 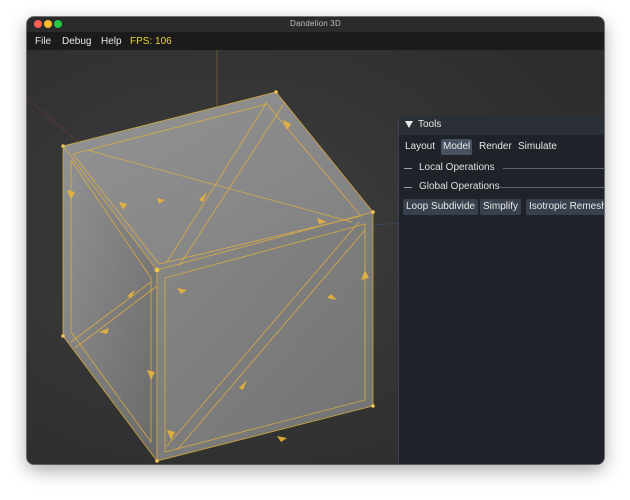 I want to click on section-global-operations: Global Operations, so click(x=501, y=187).